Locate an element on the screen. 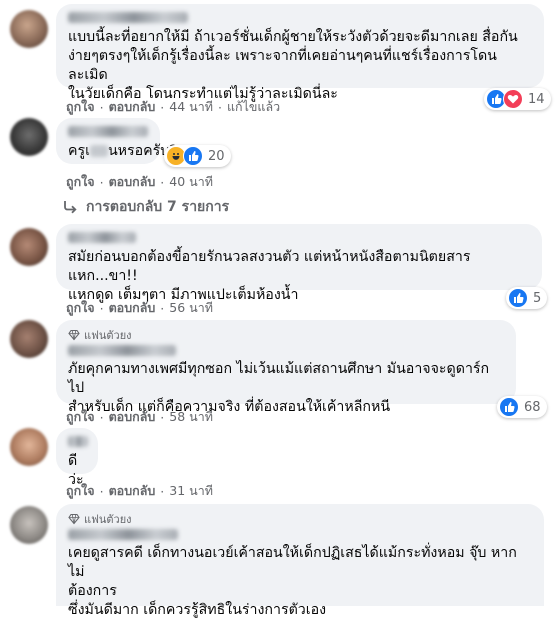 This screenshot has height=620, width=560. view-replies-link: การตอบกลับ 7 รายการ is located at coordinates (145, 207).